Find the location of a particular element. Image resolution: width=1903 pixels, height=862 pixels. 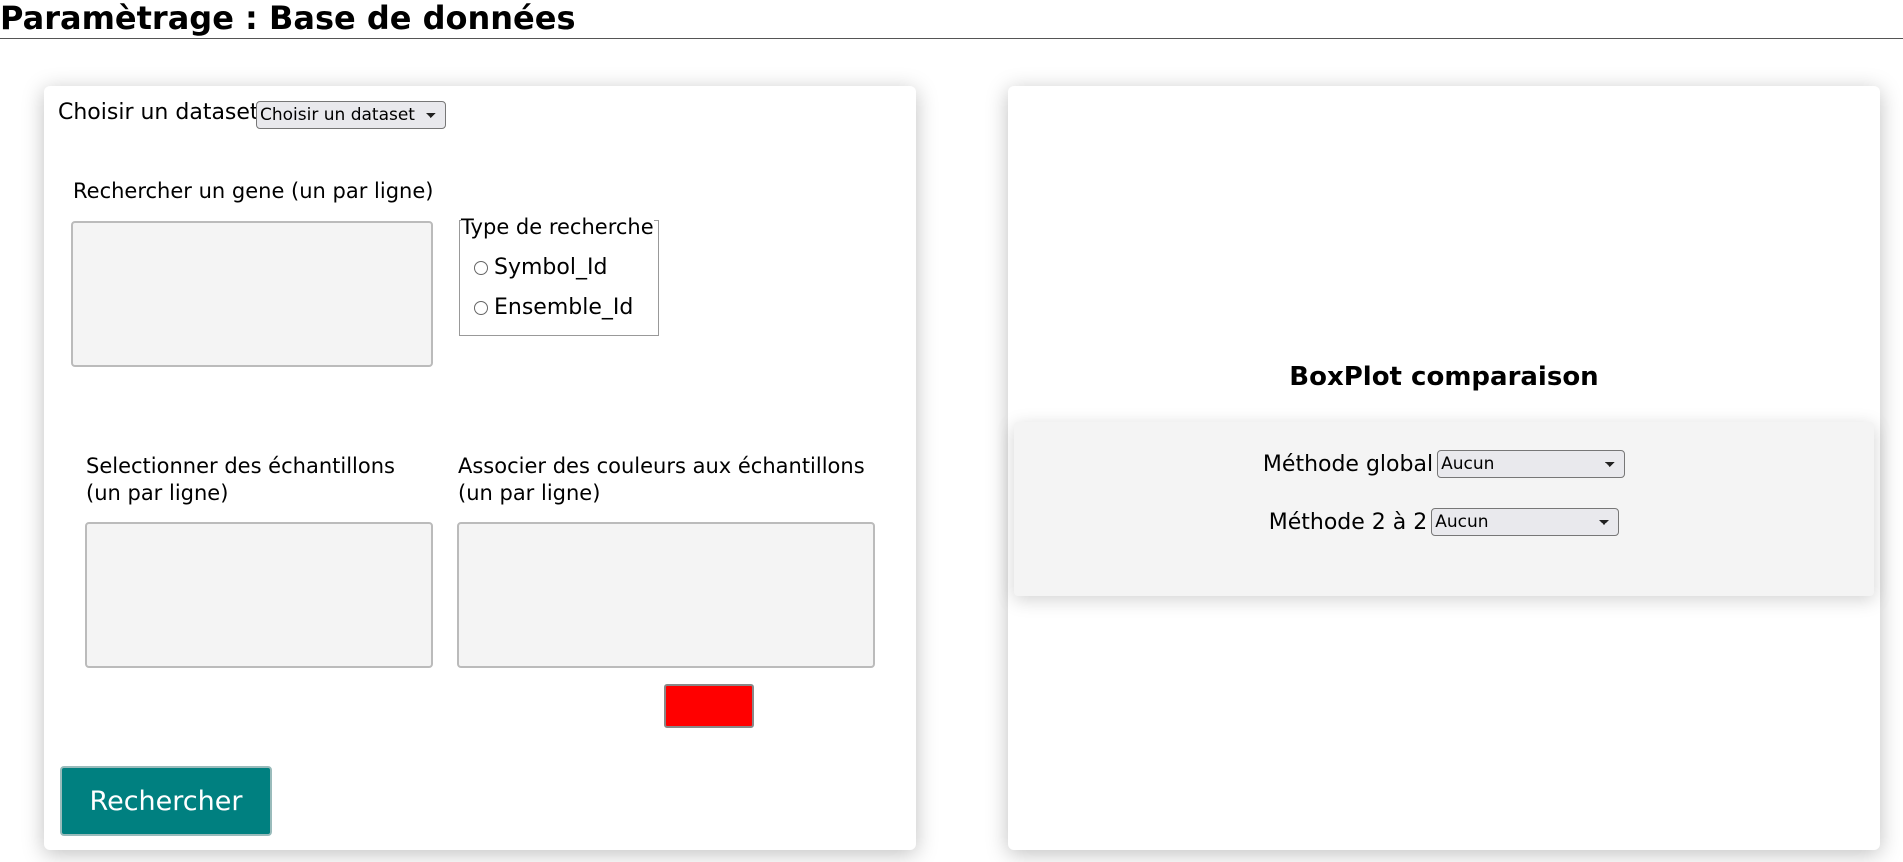

color-picker is located at coordinates (709, 706).